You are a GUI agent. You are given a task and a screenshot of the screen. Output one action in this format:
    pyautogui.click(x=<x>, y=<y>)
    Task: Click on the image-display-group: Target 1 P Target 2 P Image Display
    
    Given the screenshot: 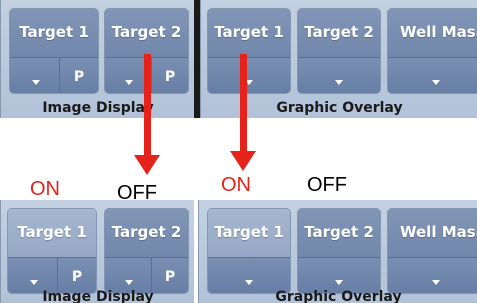 What is the action you would take?
    pyautogui.click(x=97, y=251)
    